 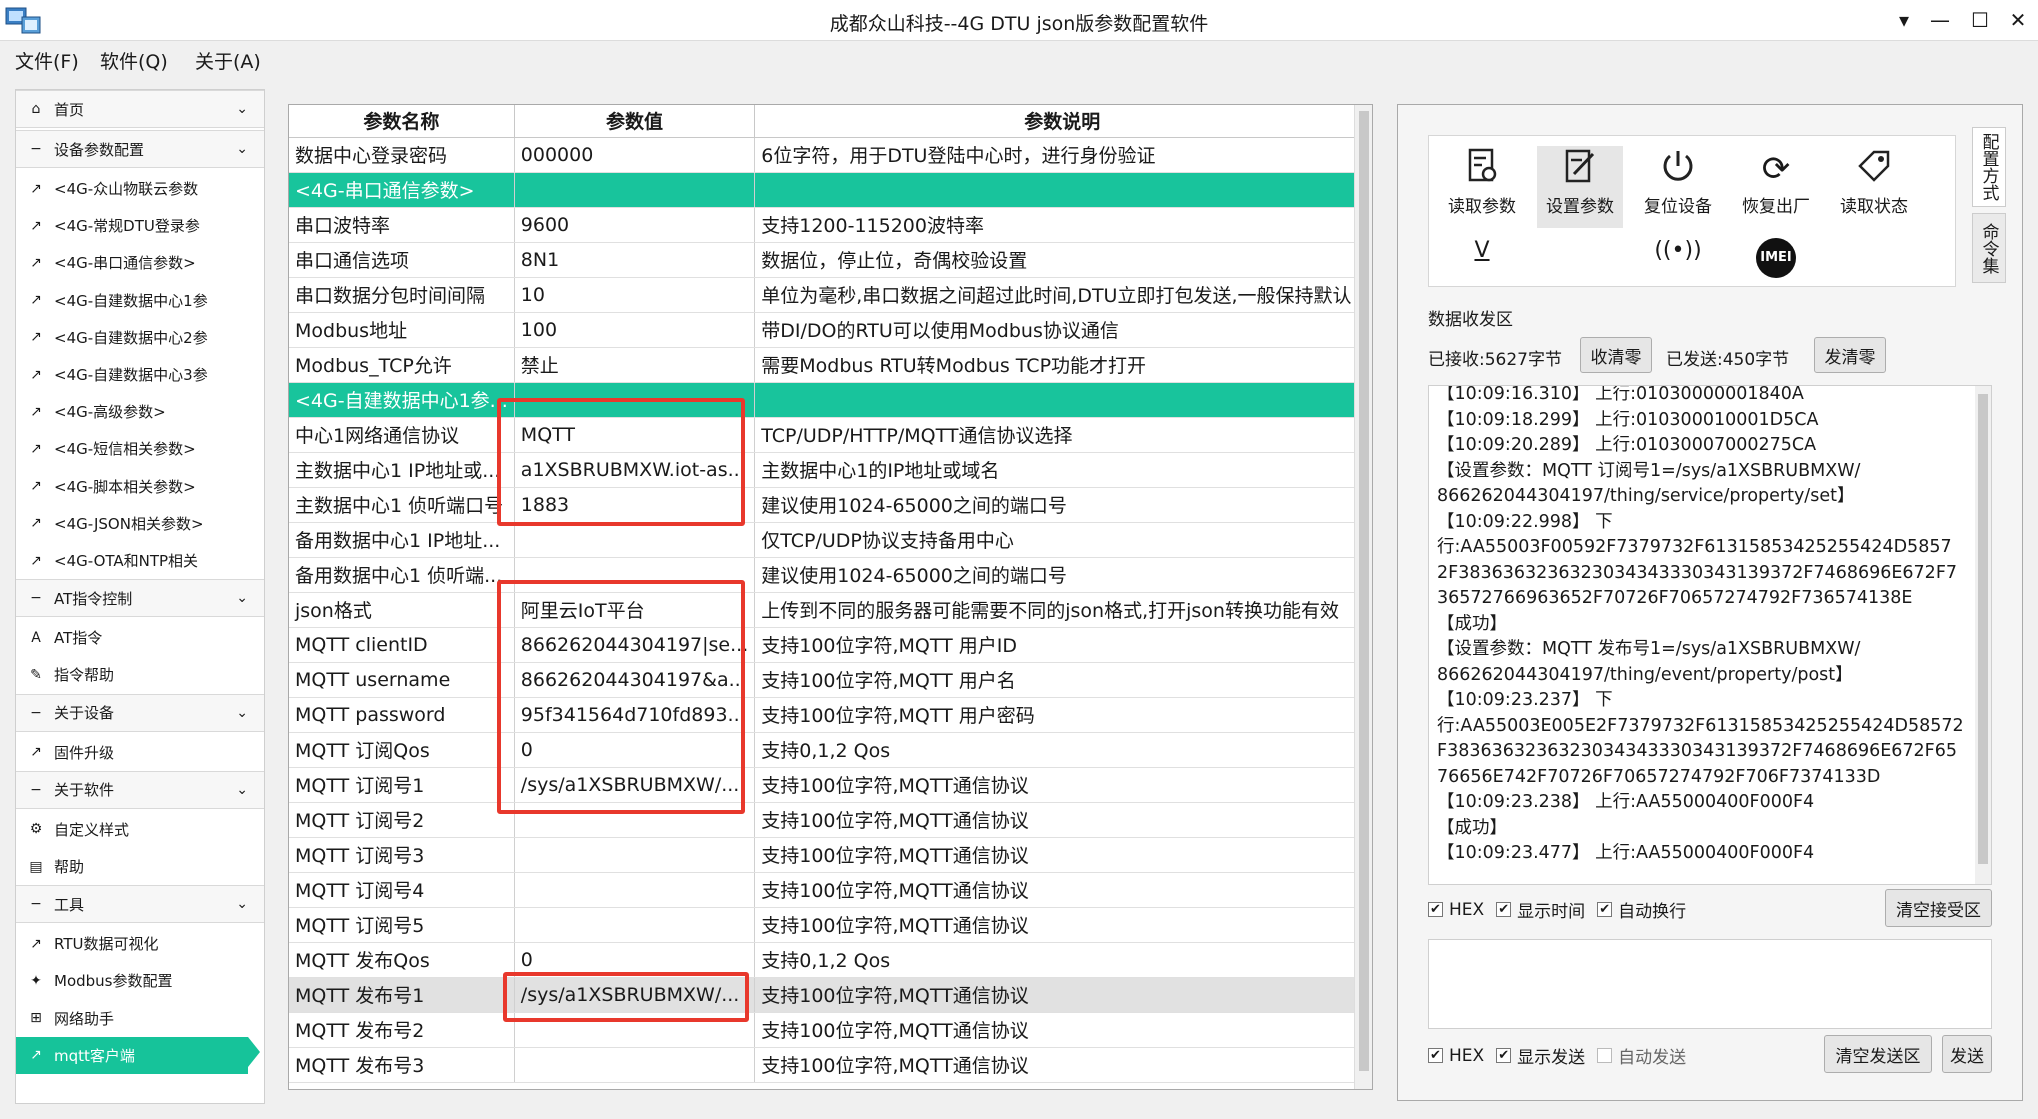 I want to click on minimize-button: —, so click(x=1940, y=20).